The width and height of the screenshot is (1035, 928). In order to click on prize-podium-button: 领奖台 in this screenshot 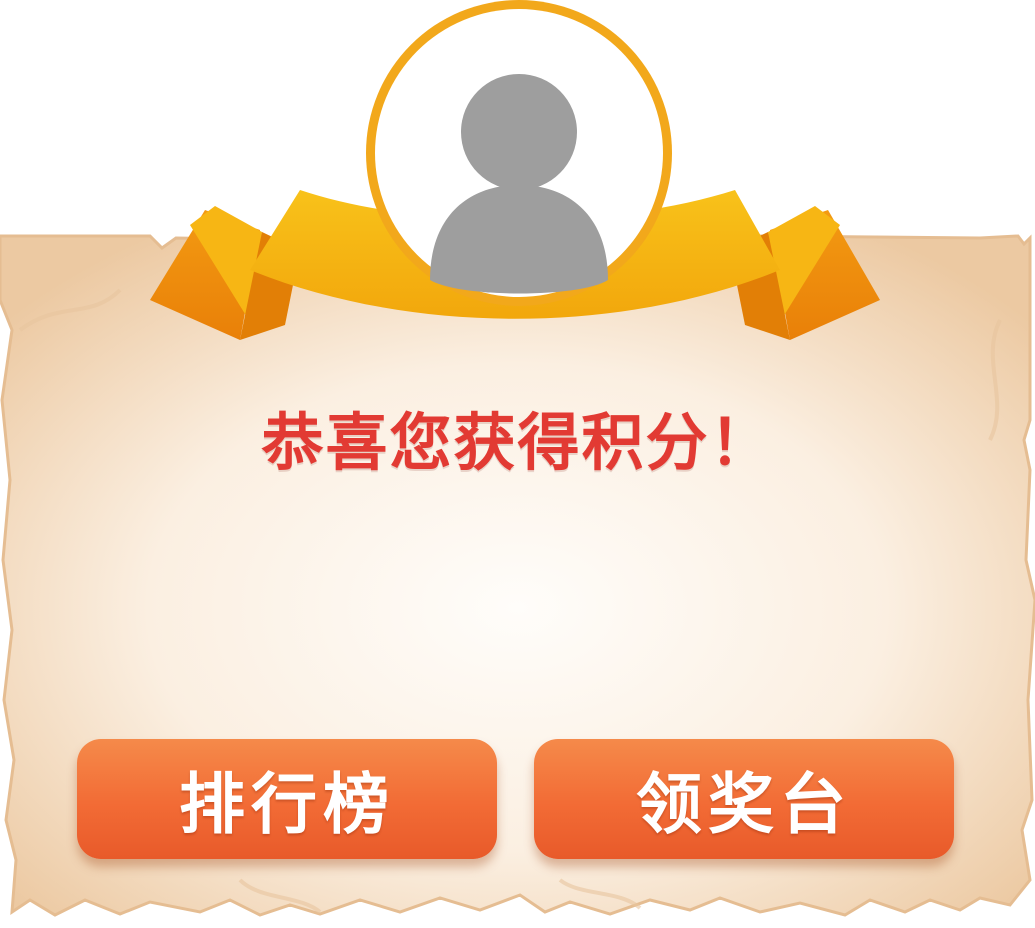, I will do `click(744, 799)`.